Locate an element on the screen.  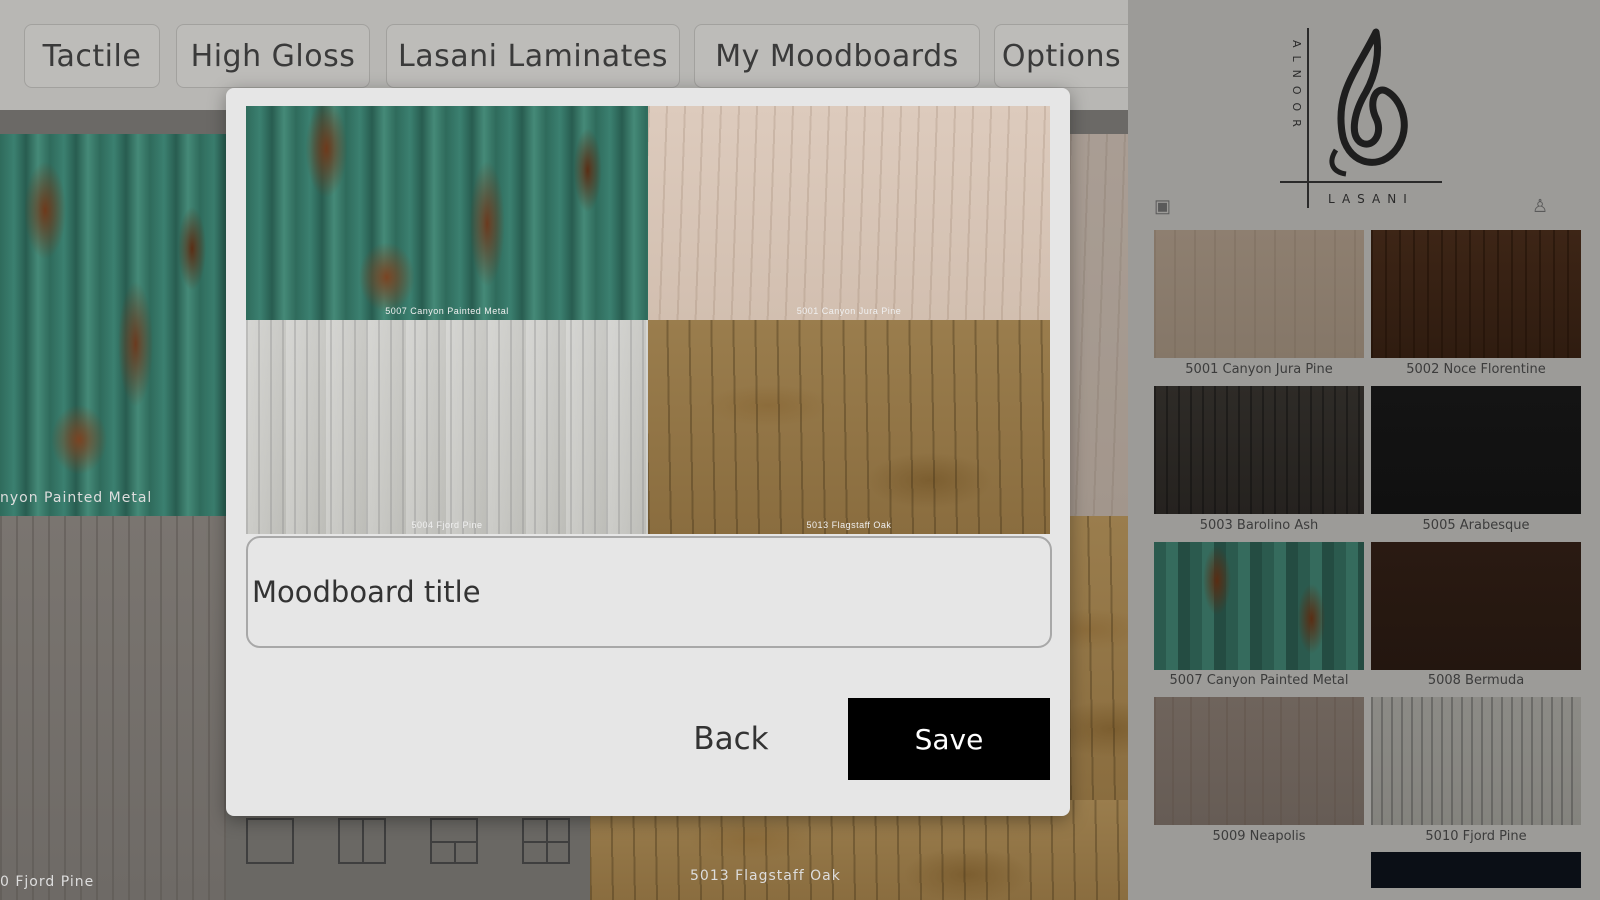
swatch-label: 5007 Canyon Painted Metal is located at coordinates (1259, 680).